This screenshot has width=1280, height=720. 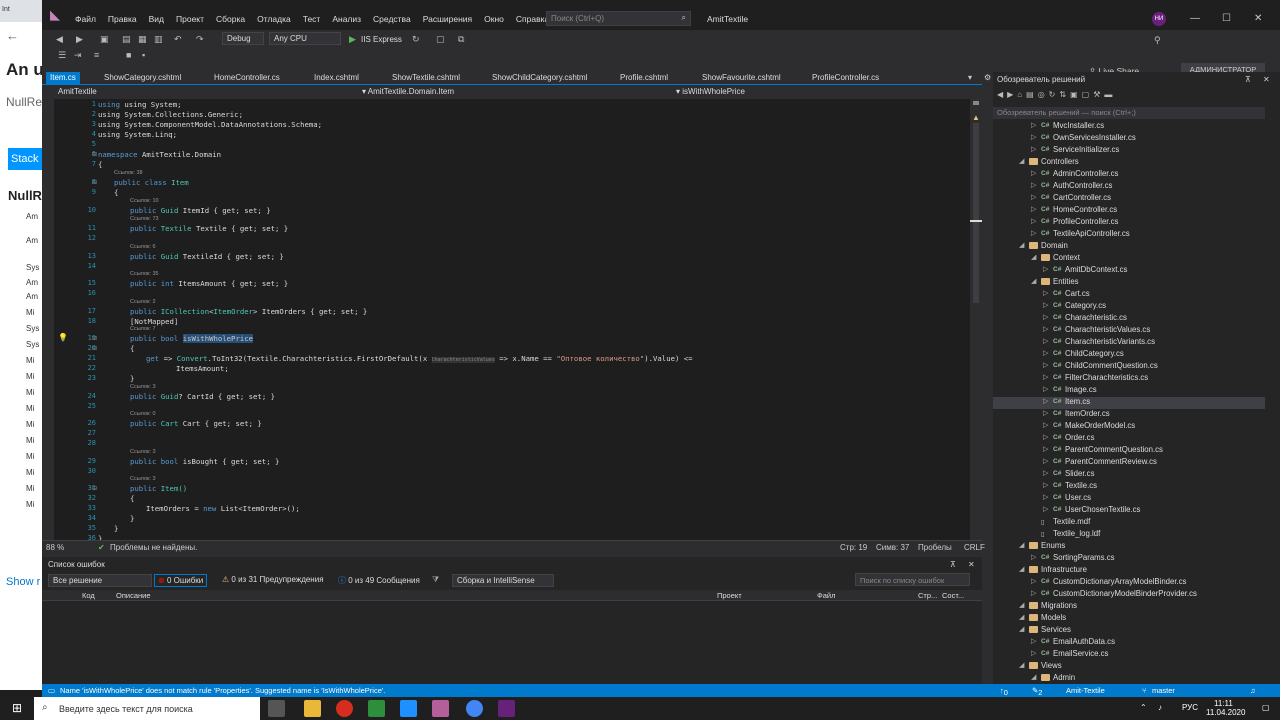 What do you see at coordinates (1129, 331) in the screenshot?
I see `tree-file: ▷ C# CharachteristicValues.cs` at bounding box center [1129, 331].